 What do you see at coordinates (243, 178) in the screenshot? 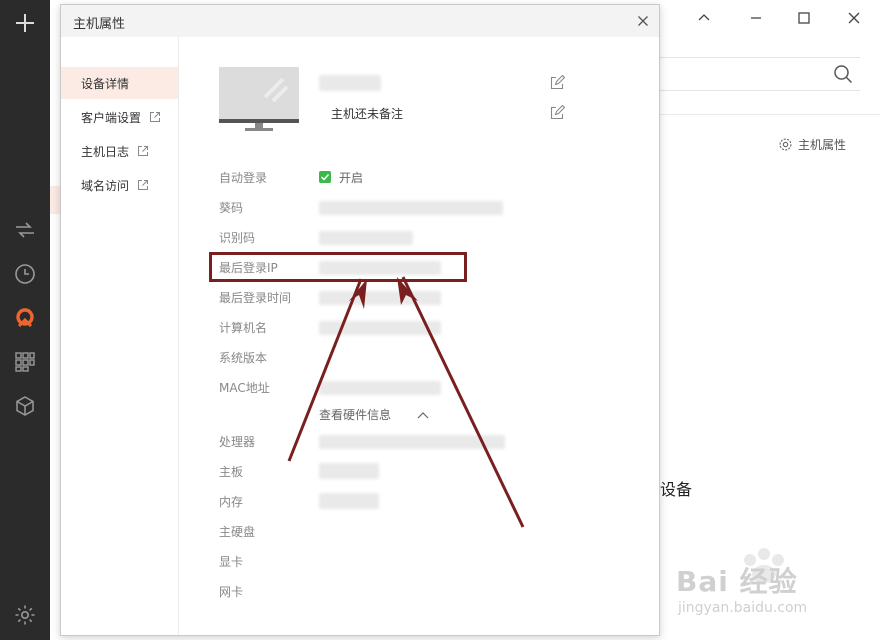
I see `field-label-autologin: 自动登录` at bounding box center [243, 178].